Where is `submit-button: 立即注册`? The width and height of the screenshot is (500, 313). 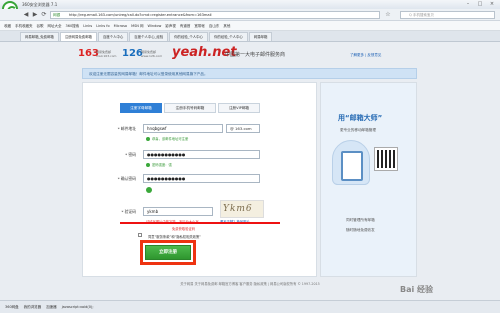 submit-button: 立即注册 is located at coordinates (168, 252).